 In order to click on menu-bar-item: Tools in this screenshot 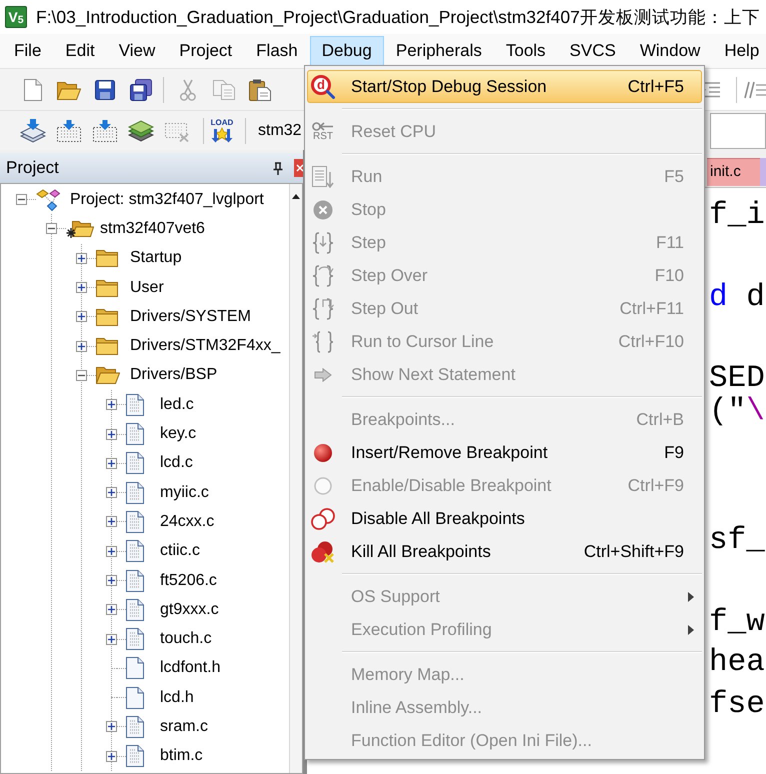, I will do `click(526, 51)`.